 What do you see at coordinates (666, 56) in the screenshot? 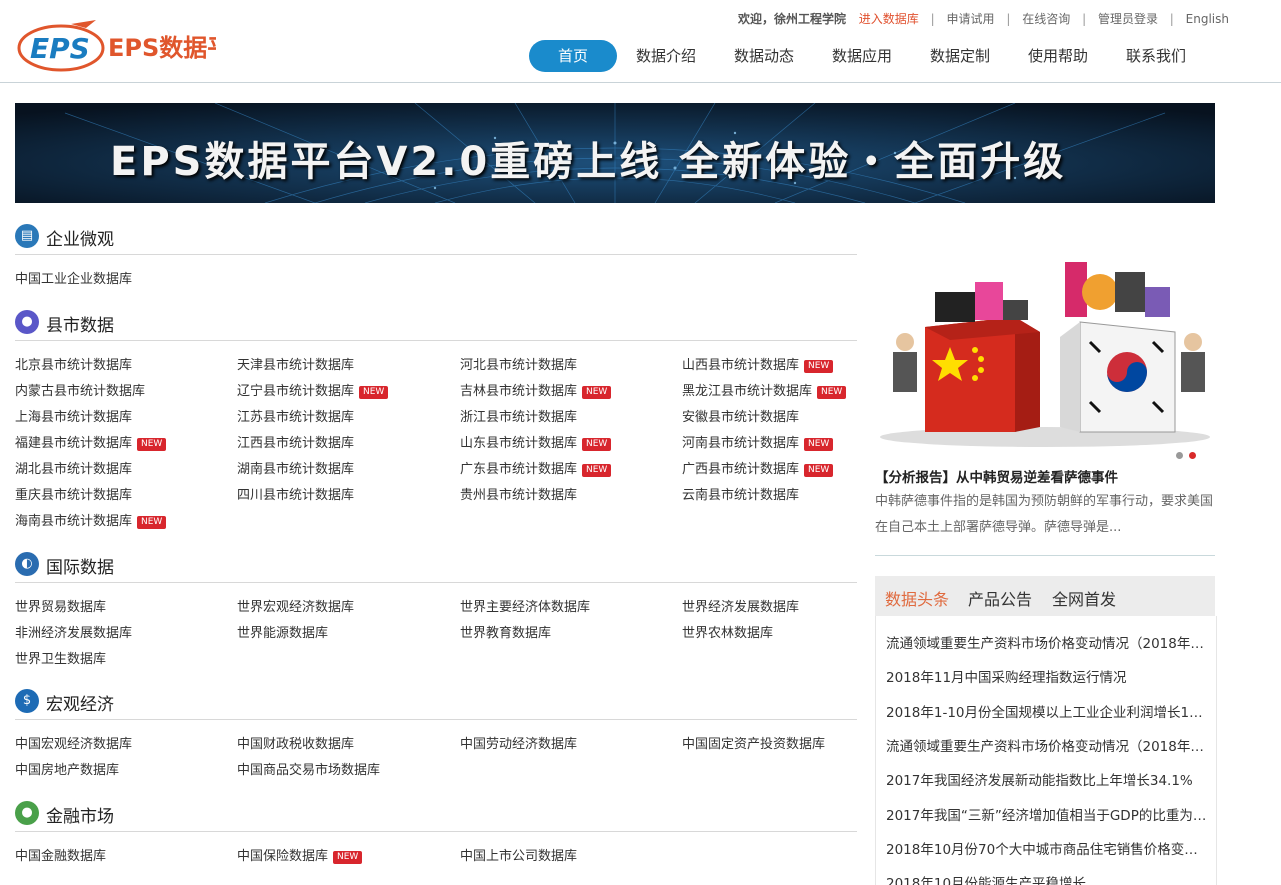
I see `nav-data-intro: 数据介绍` at bounding box center [666, 56].